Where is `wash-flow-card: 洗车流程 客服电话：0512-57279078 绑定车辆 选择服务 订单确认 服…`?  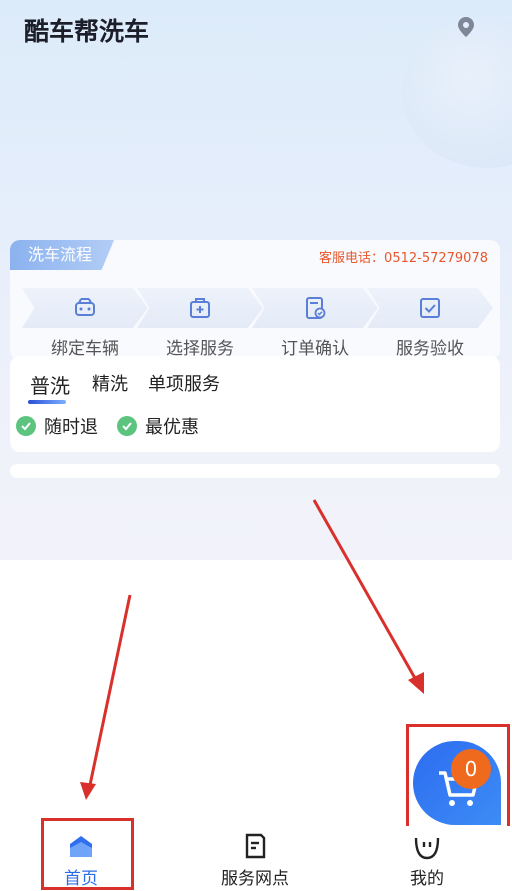 wash-flow-card: 洗车流程 客服电话：0512-57279078 绑定车辆 选择服务 订单确认 服… is located at coordinates (255, 300).